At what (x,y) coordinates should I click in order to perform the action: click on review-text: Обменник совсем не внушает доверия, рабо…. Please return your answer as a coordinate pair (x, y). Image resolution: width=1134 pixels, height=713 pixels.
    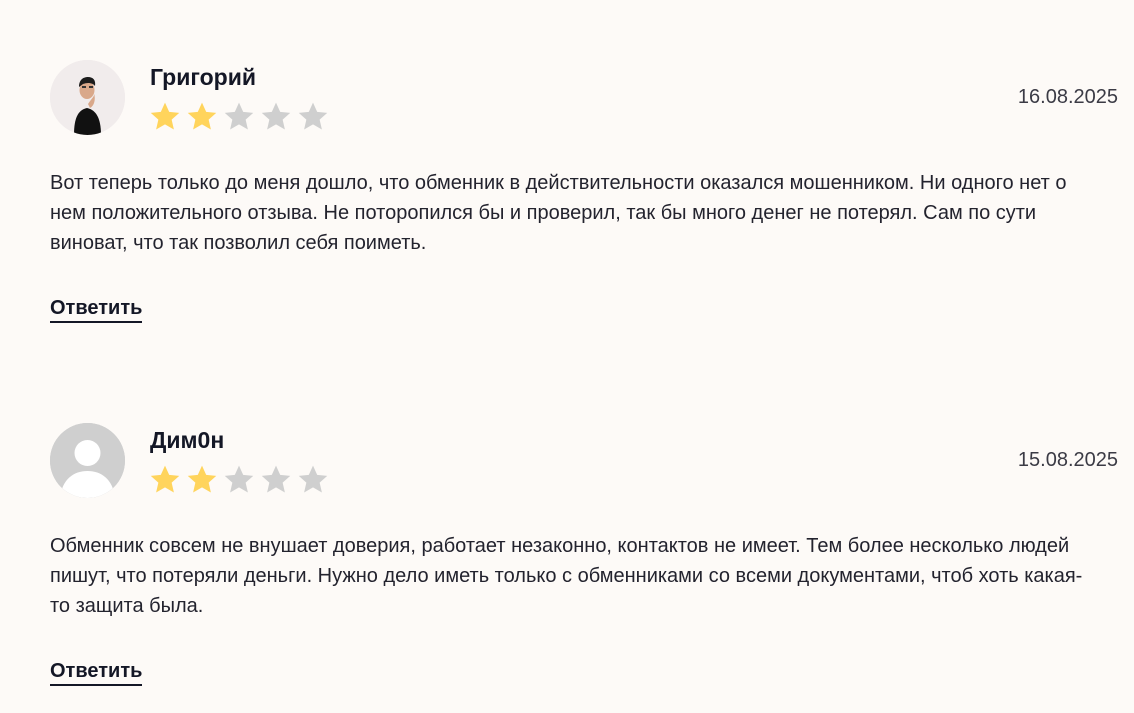
    Looking at the image, I should click on (566, 576).